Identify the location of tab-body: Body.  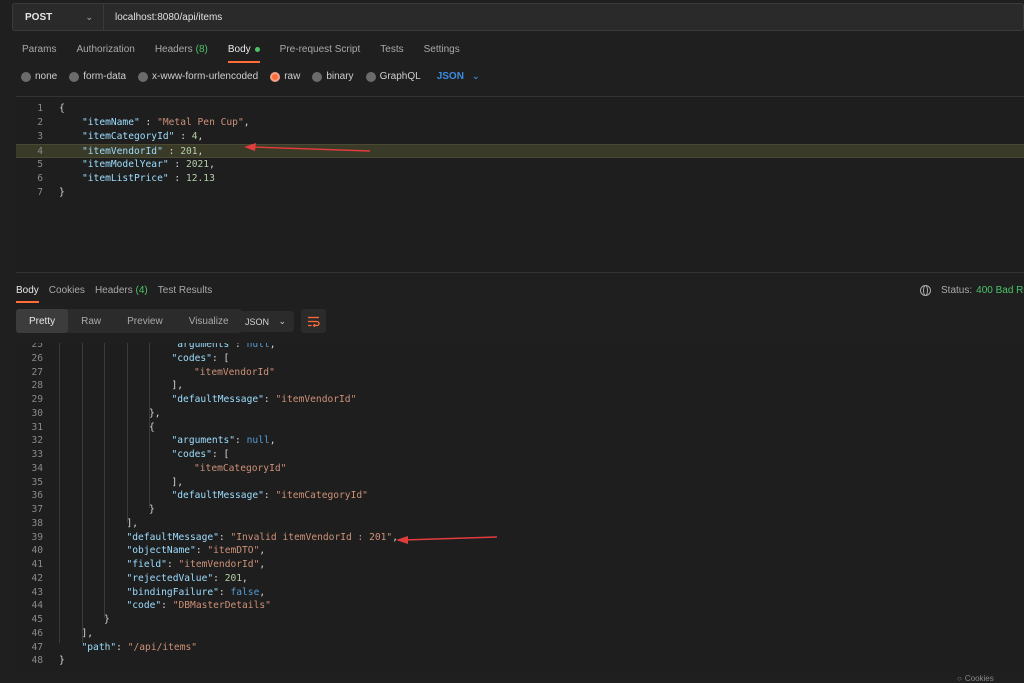
(243, 52).